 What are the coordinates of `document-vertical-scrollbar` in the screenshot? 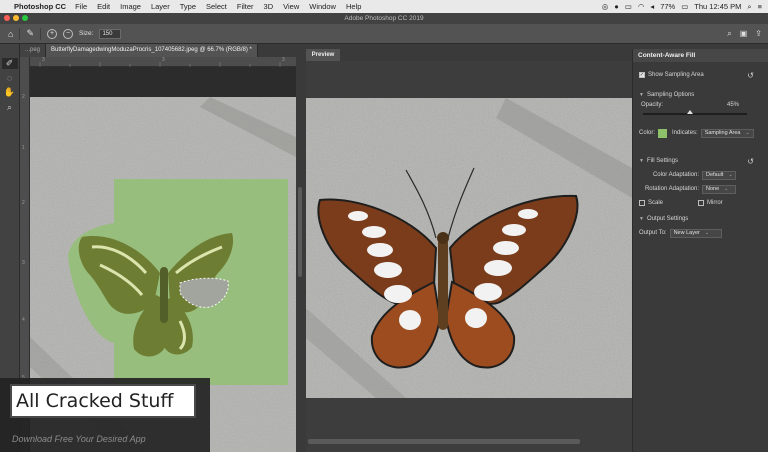 It's located at (300, 254).